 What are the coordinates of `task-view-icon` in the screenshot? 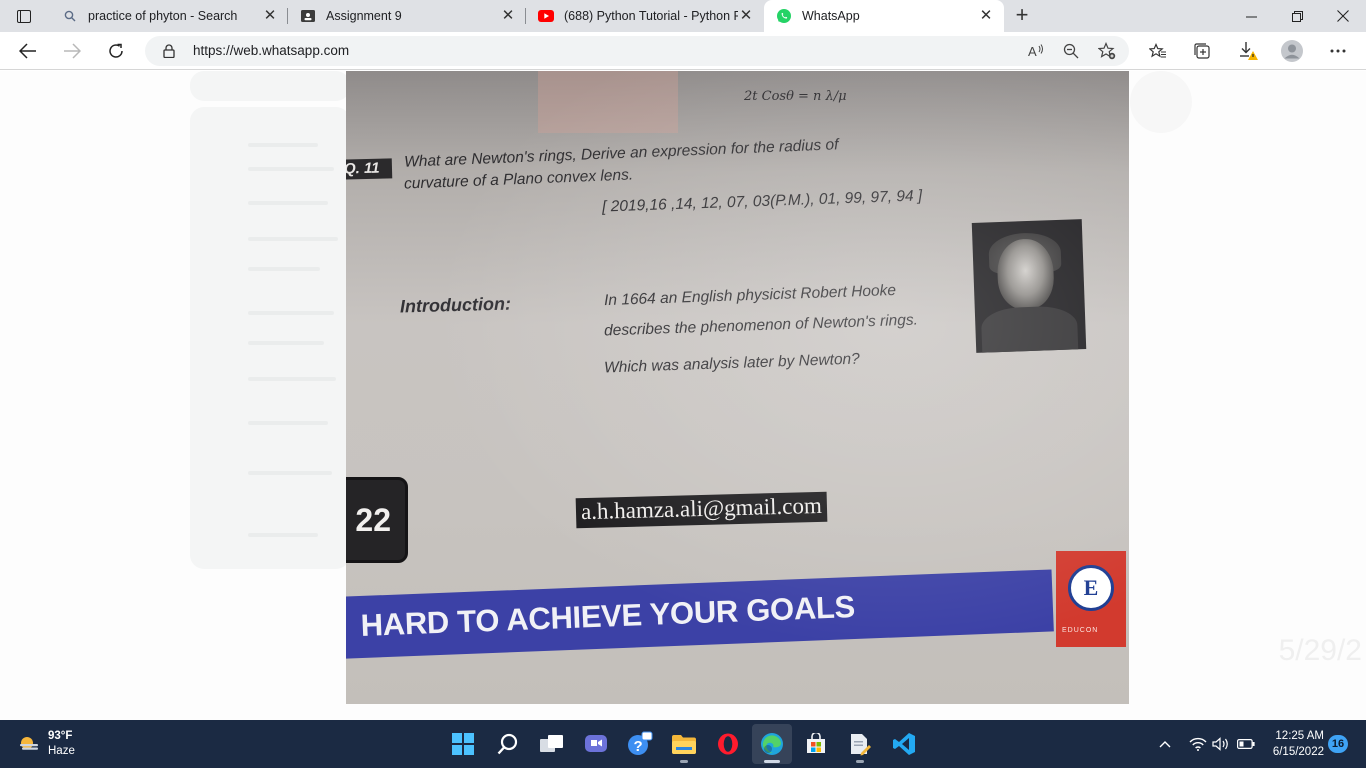 It's located at (551, 743).